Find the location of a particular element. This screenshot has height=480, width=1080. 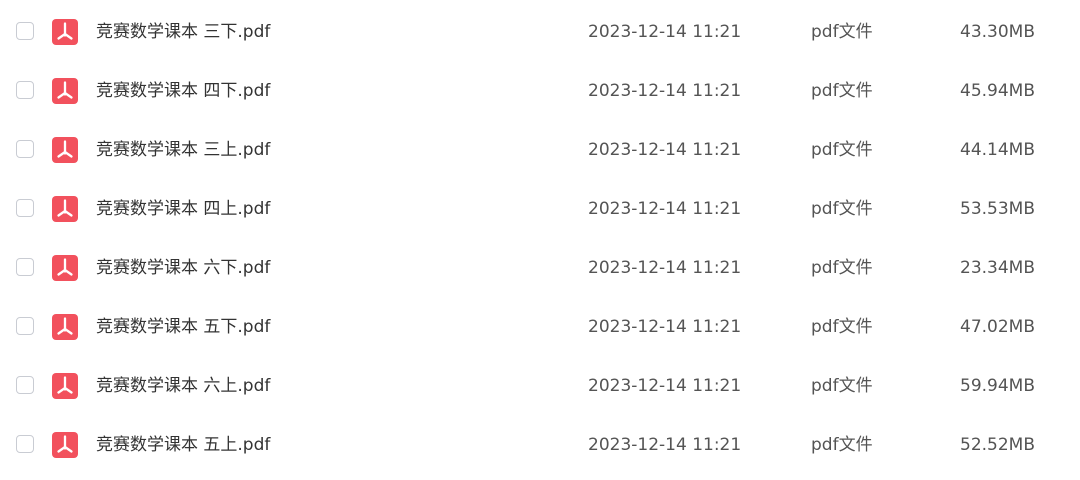

file-size: 23.34MB is located at coordinates (997, 268).